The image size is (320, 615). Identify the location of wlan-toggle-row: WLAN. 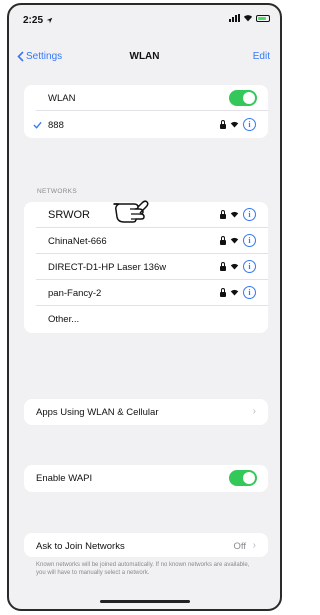
(146, 98).